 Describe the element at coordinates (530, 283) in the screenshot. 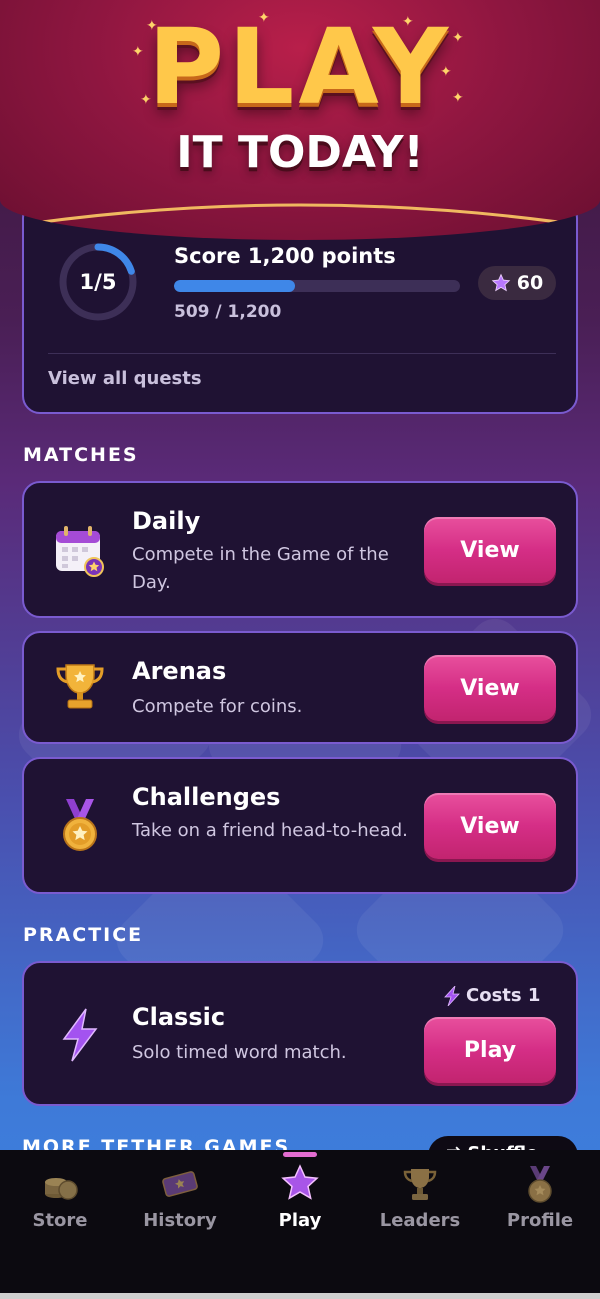

I see `reward-amount: 60` at that location.